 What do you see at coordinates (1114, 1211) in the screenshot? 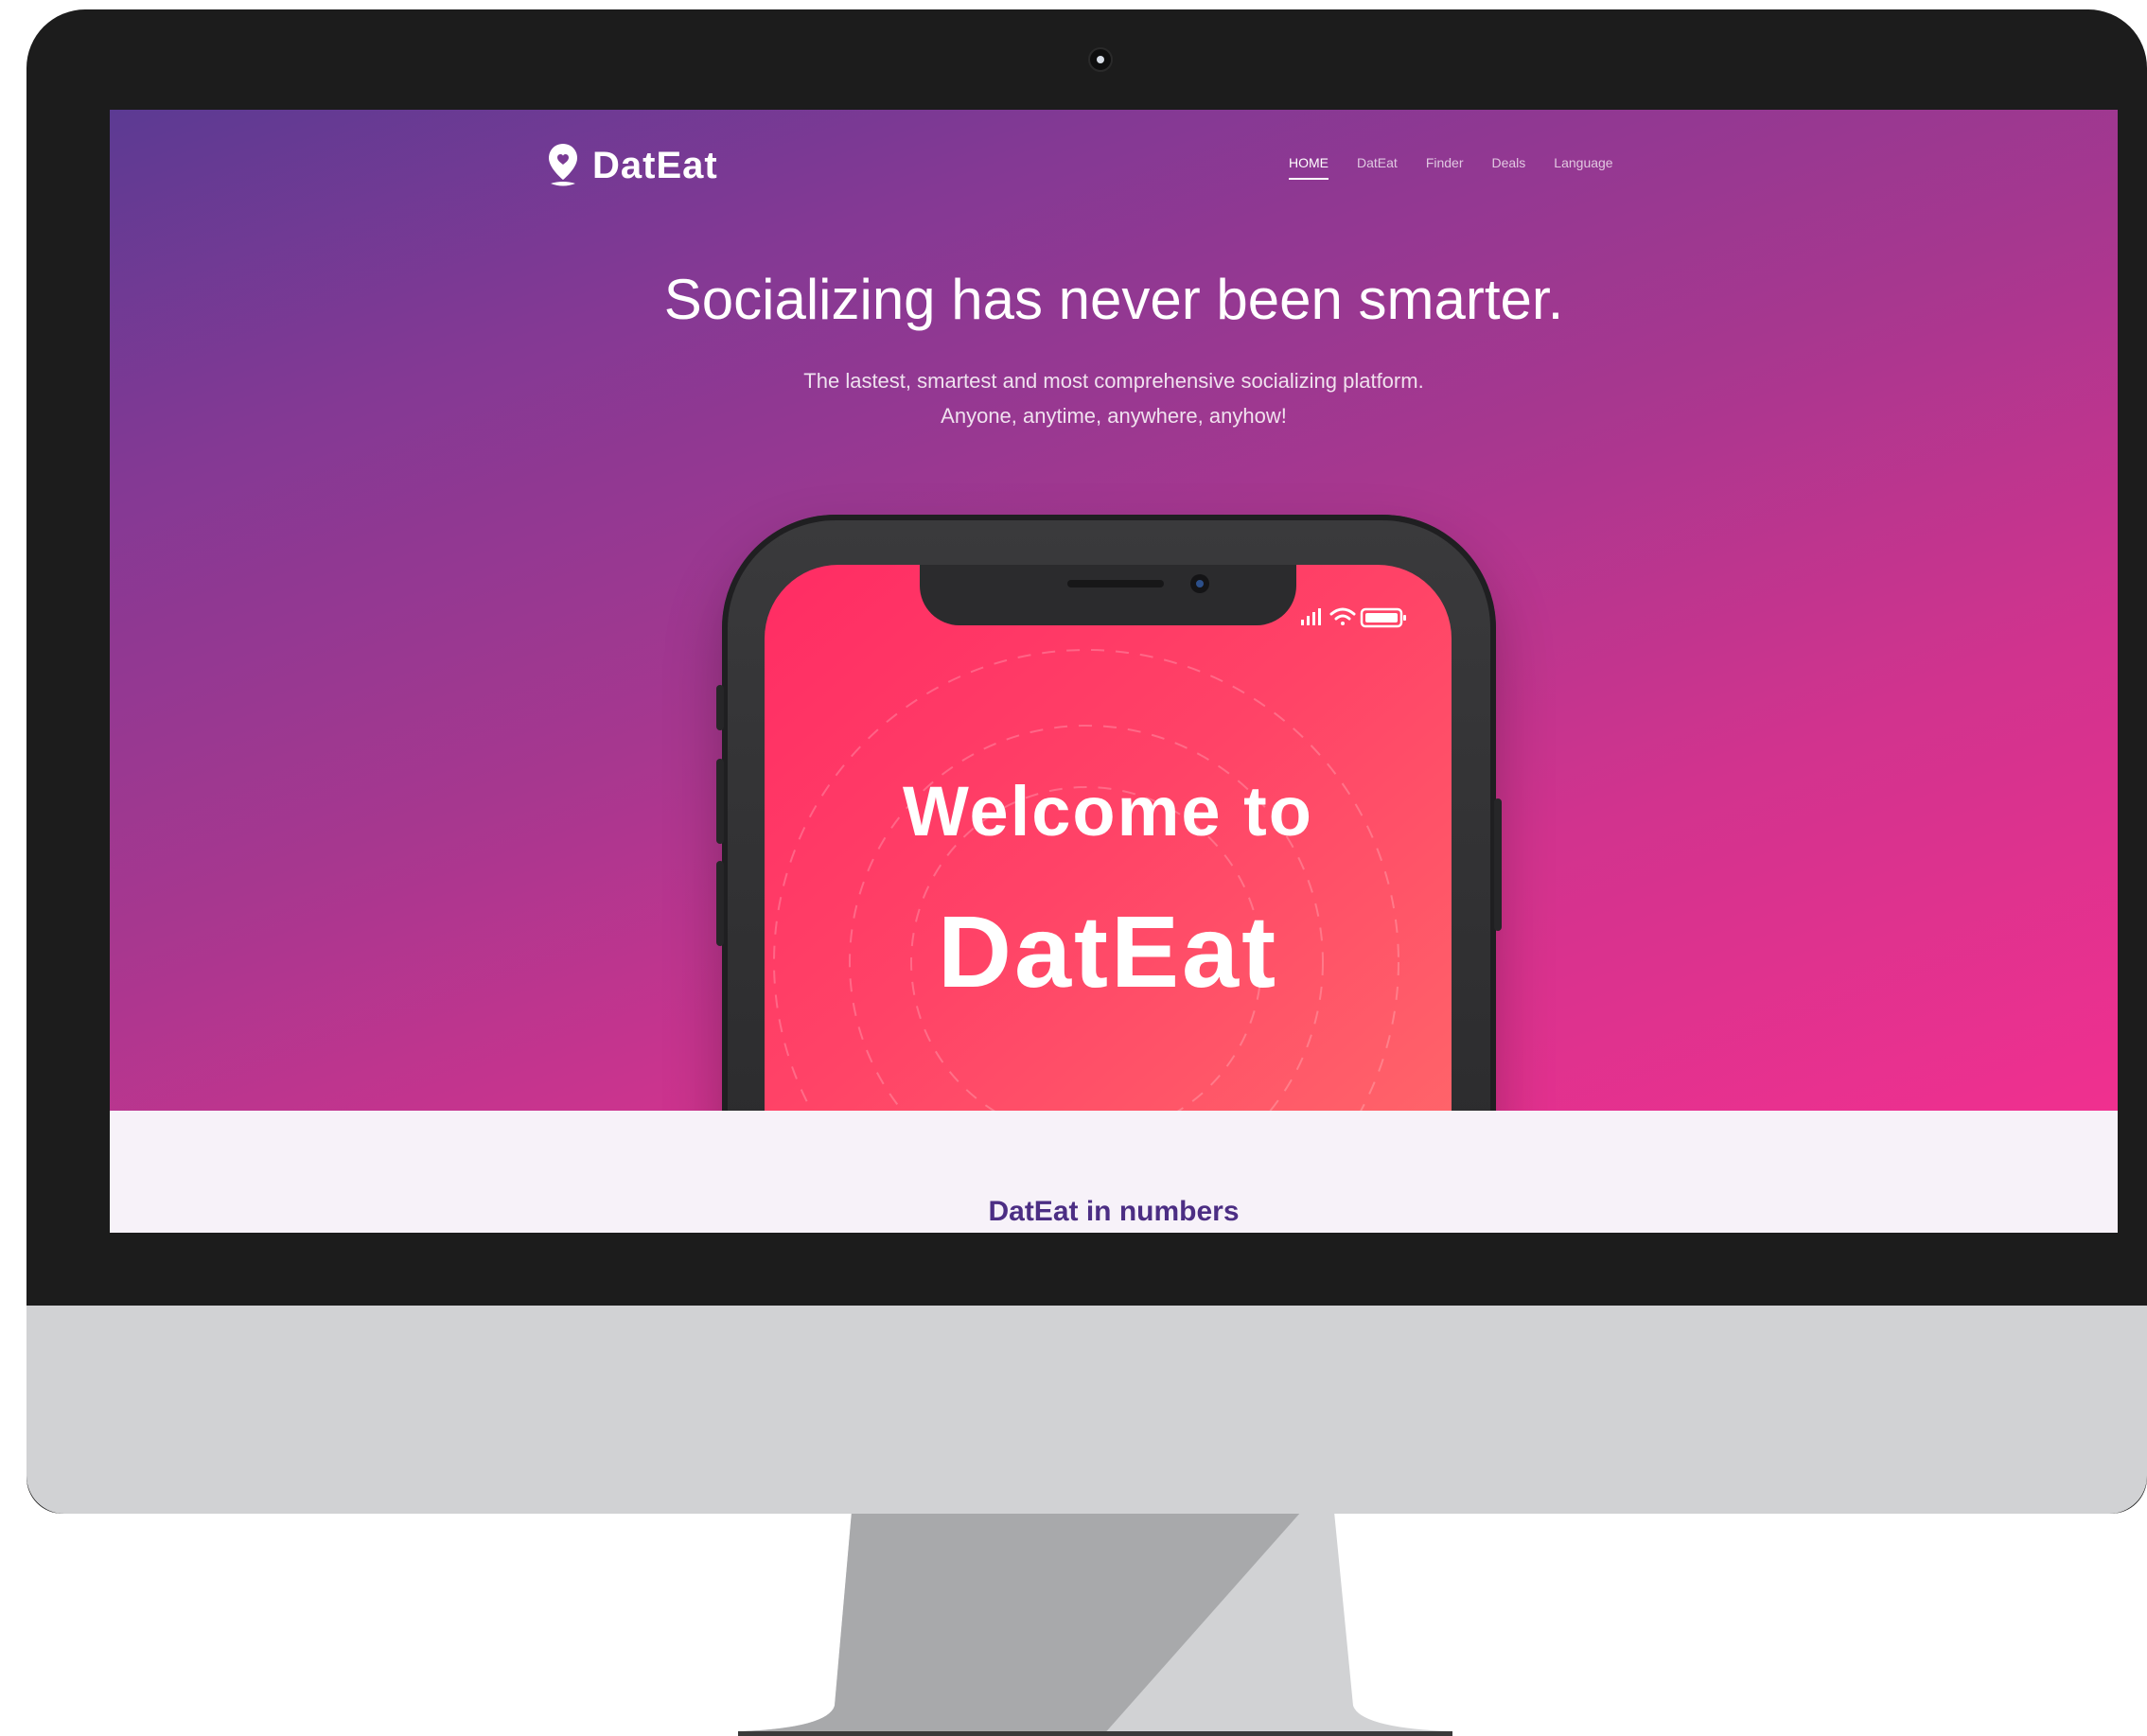
I see `numbers-section-title: DatEat in numbers` at bounding box center [1114, 1211].